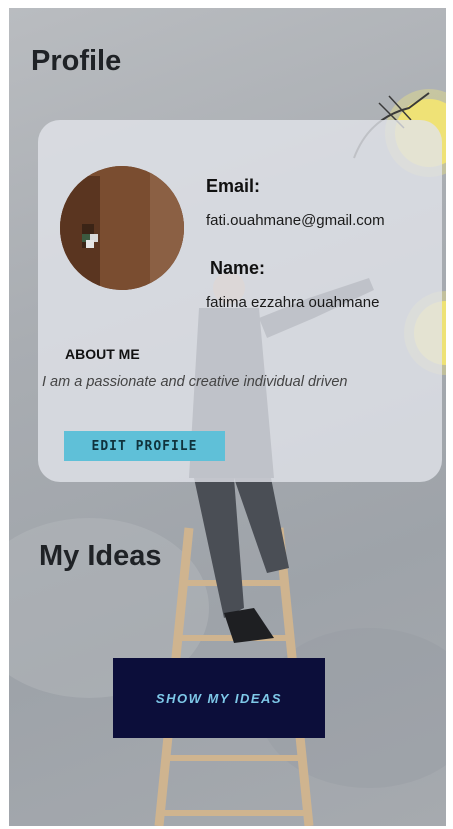 This screenshot has width=453, height=829. What do you see at coordinates (102, 354) in the screenshot?
I see `about-me-label: ABOUT ME` at bounding box center [102, 354].